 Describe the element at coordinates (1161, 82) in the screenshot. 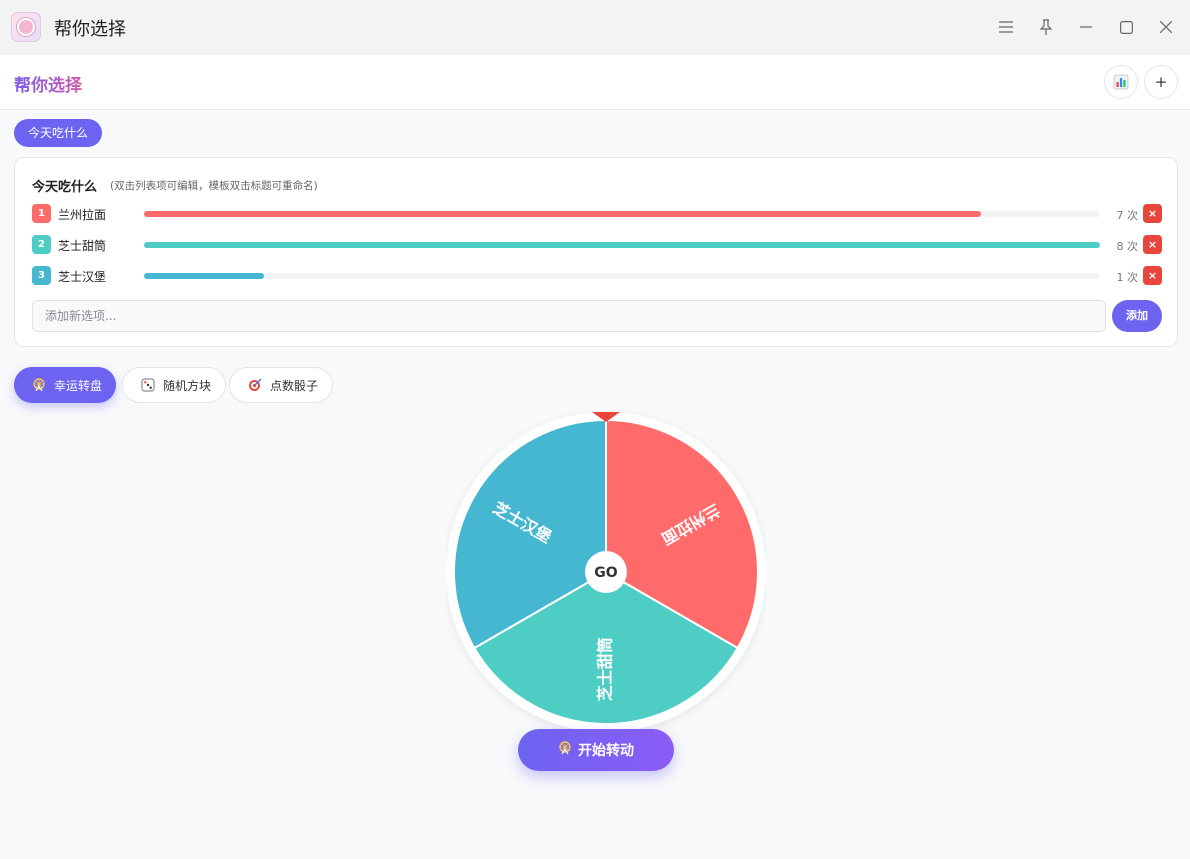

I see `add-template-button: +` at that location.